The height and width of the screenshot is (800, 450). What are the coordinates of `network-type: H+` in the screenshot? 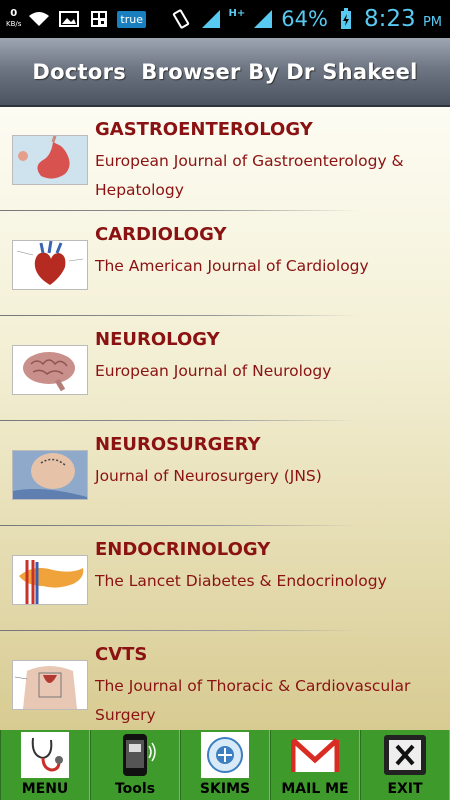 It's located at (237, 13).